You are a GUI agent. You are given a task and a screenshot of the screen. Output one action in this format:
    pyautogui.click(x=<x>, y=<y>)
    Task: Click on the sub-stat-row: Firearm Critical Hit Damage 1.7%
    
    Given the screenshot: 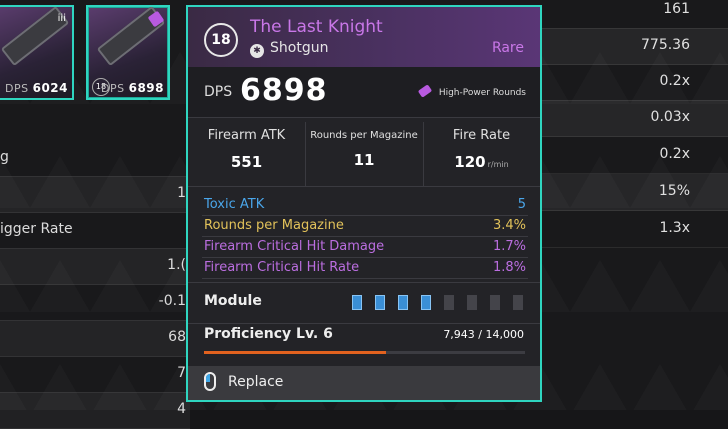 What is the action you would take?
    pyautogui.click(x=365, y=247)
    